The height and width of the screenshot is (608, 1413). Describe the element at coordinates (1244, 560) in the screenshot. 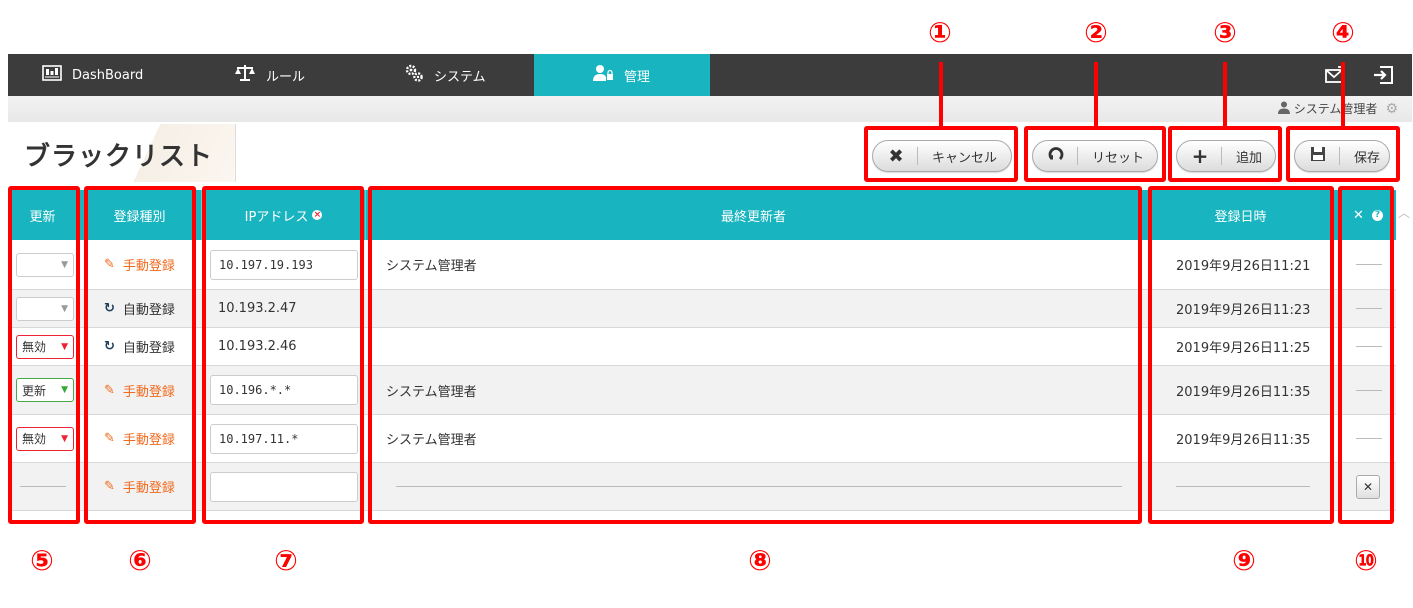

I see `annotation-label-9: ⑨` at that location.